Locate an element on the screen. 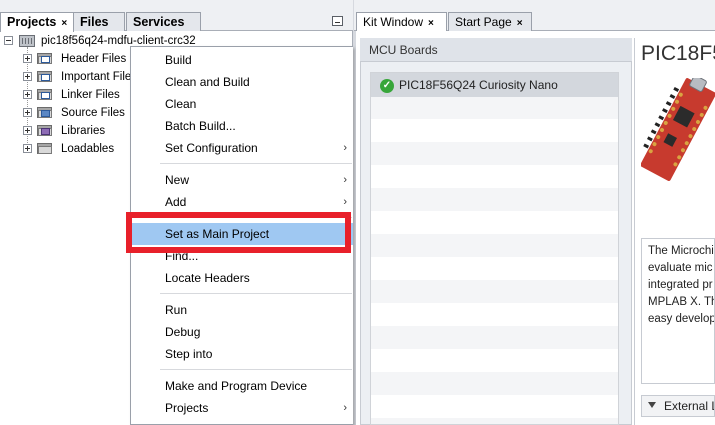  annotation-highlight-box is located at coordinates (238, 232).